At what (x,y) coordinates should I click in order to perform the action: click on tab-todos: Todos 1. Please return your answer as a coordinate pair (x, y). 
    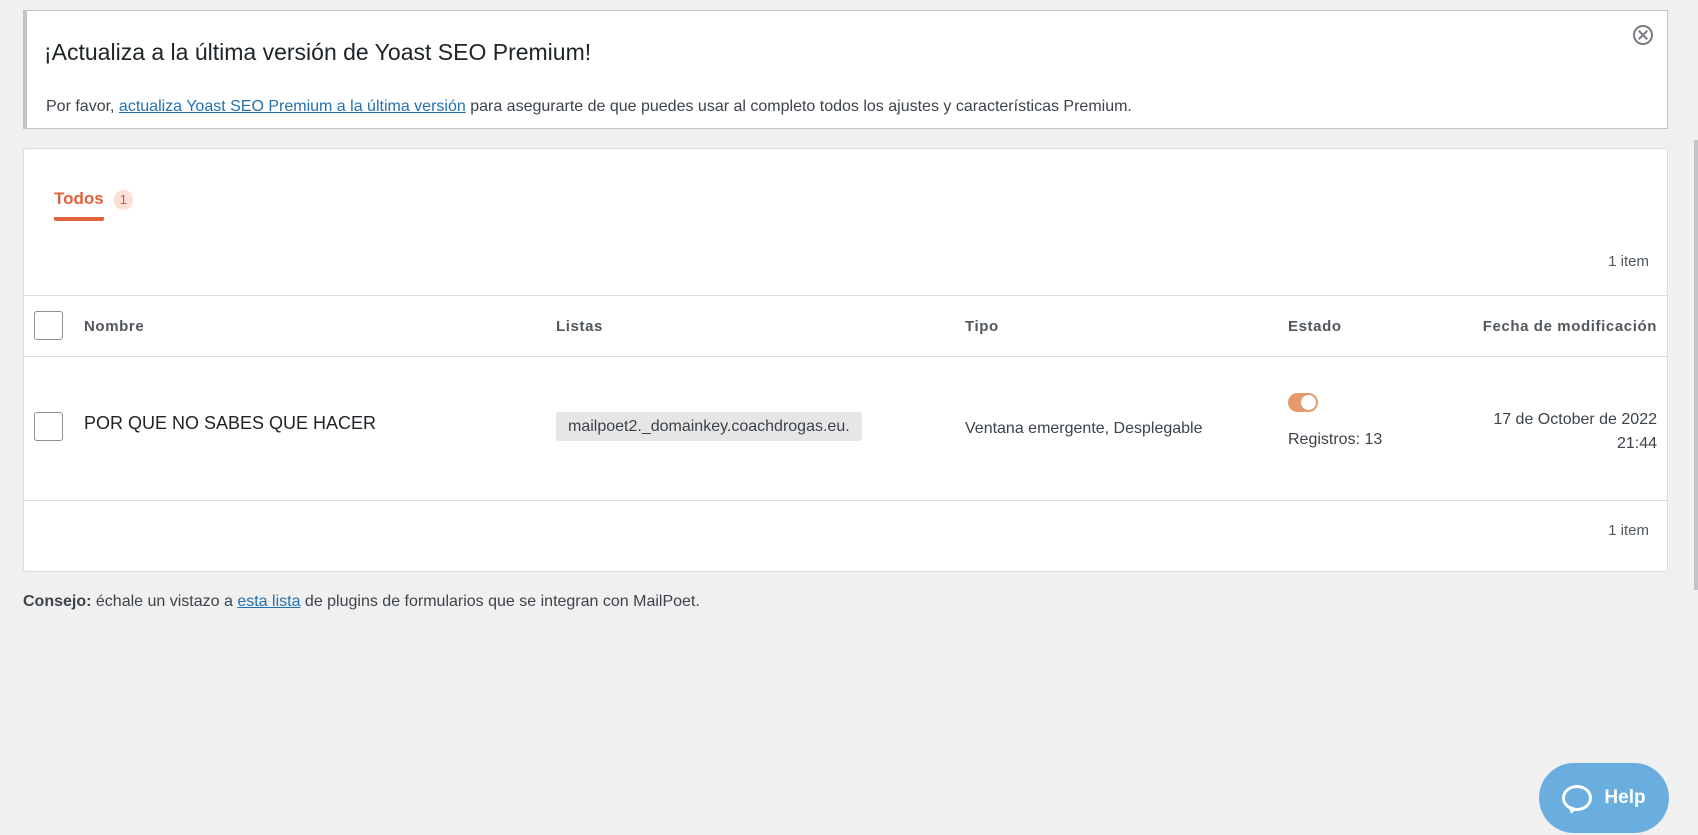
    Looking at the image, I should click on (93, 205).